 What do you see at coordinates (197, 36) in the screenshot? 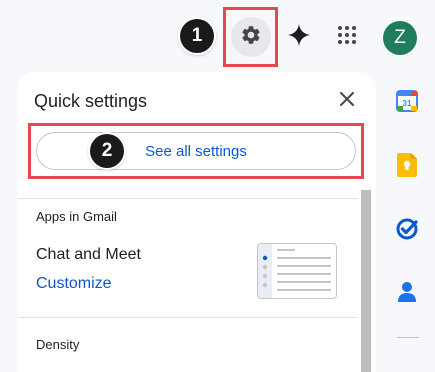
I see `step-badge-1: 1` at bounding box center [197, 36].